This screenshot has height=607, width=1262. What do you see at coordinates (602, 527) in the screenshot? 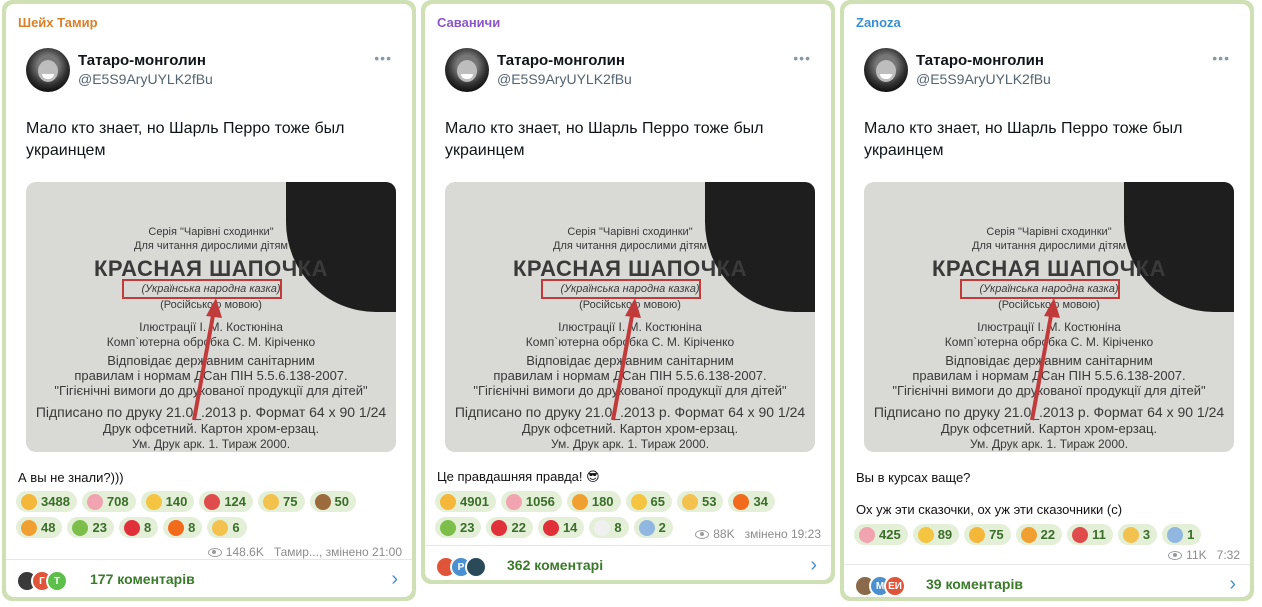
I see `eyes-emoji` at bounding box center [602, 527].